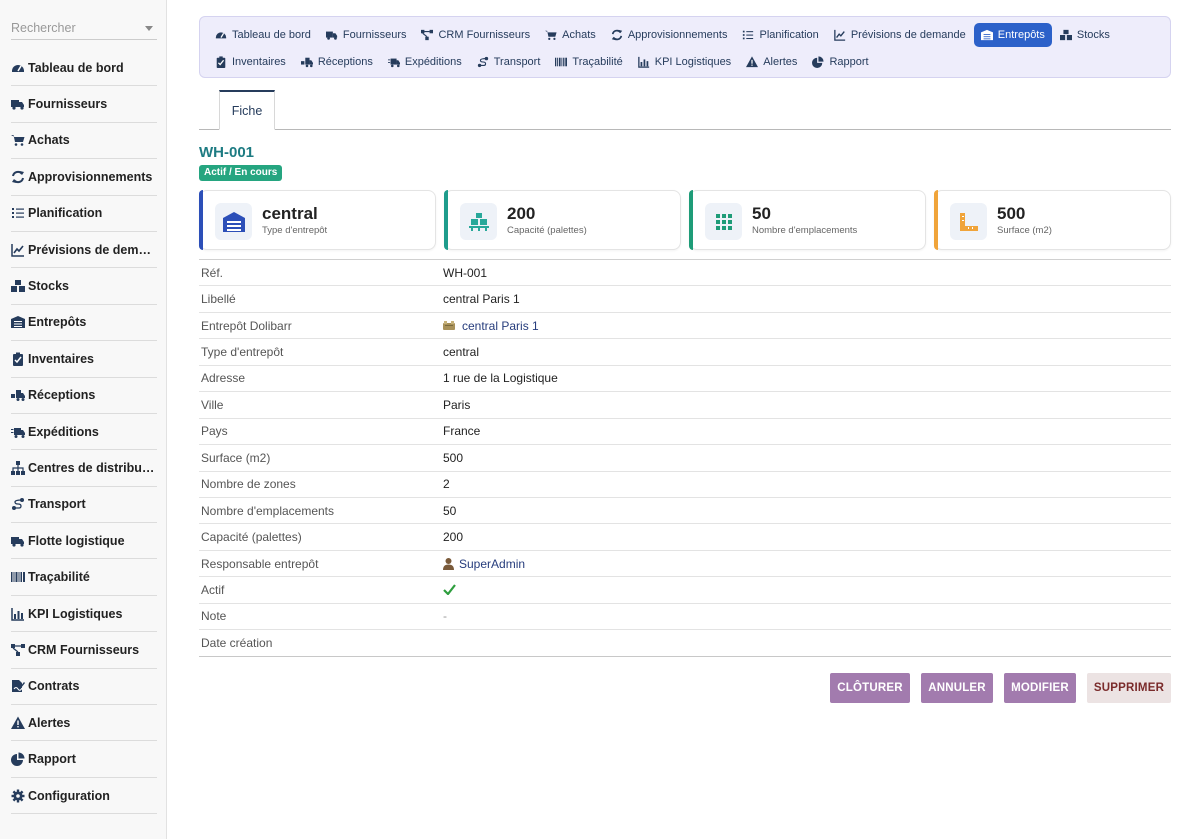 The image size is (1200, 839). What do you see at coordinates (840, 62) in the screenshot?
I see `top-menu-rapport: Rapport` at bounding box center [840, 62].